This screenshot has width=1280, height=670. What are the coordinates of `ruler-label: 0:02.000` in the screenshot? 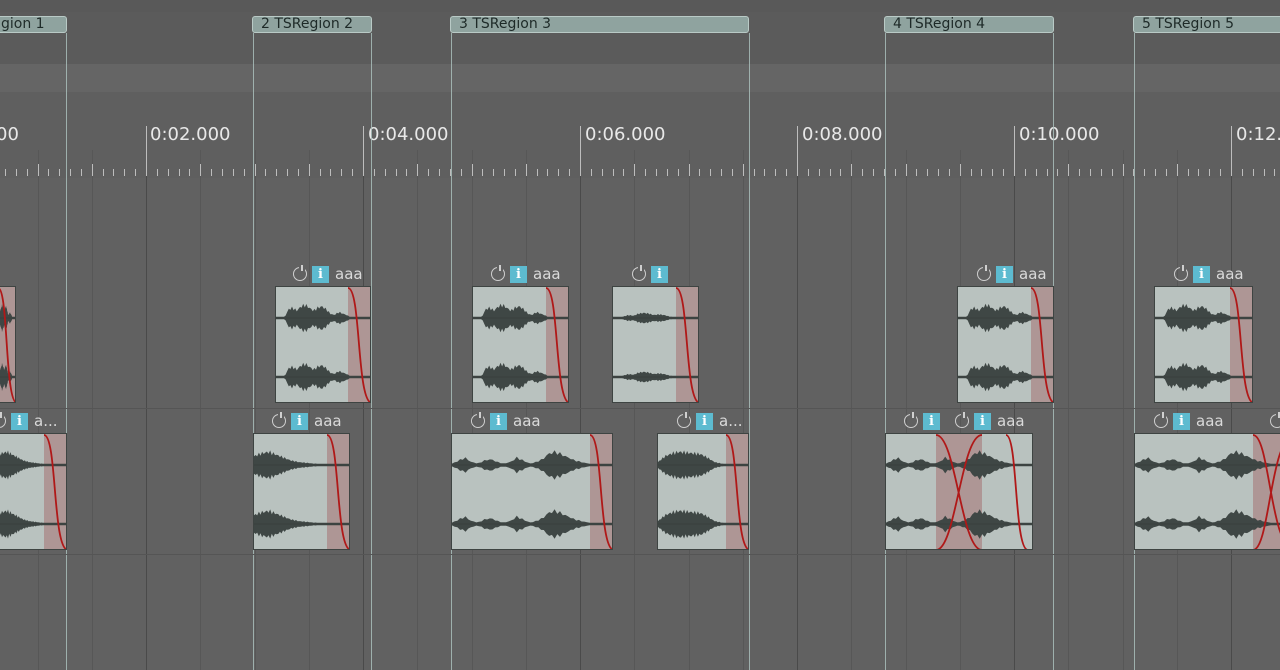 It's located at (190, 134).